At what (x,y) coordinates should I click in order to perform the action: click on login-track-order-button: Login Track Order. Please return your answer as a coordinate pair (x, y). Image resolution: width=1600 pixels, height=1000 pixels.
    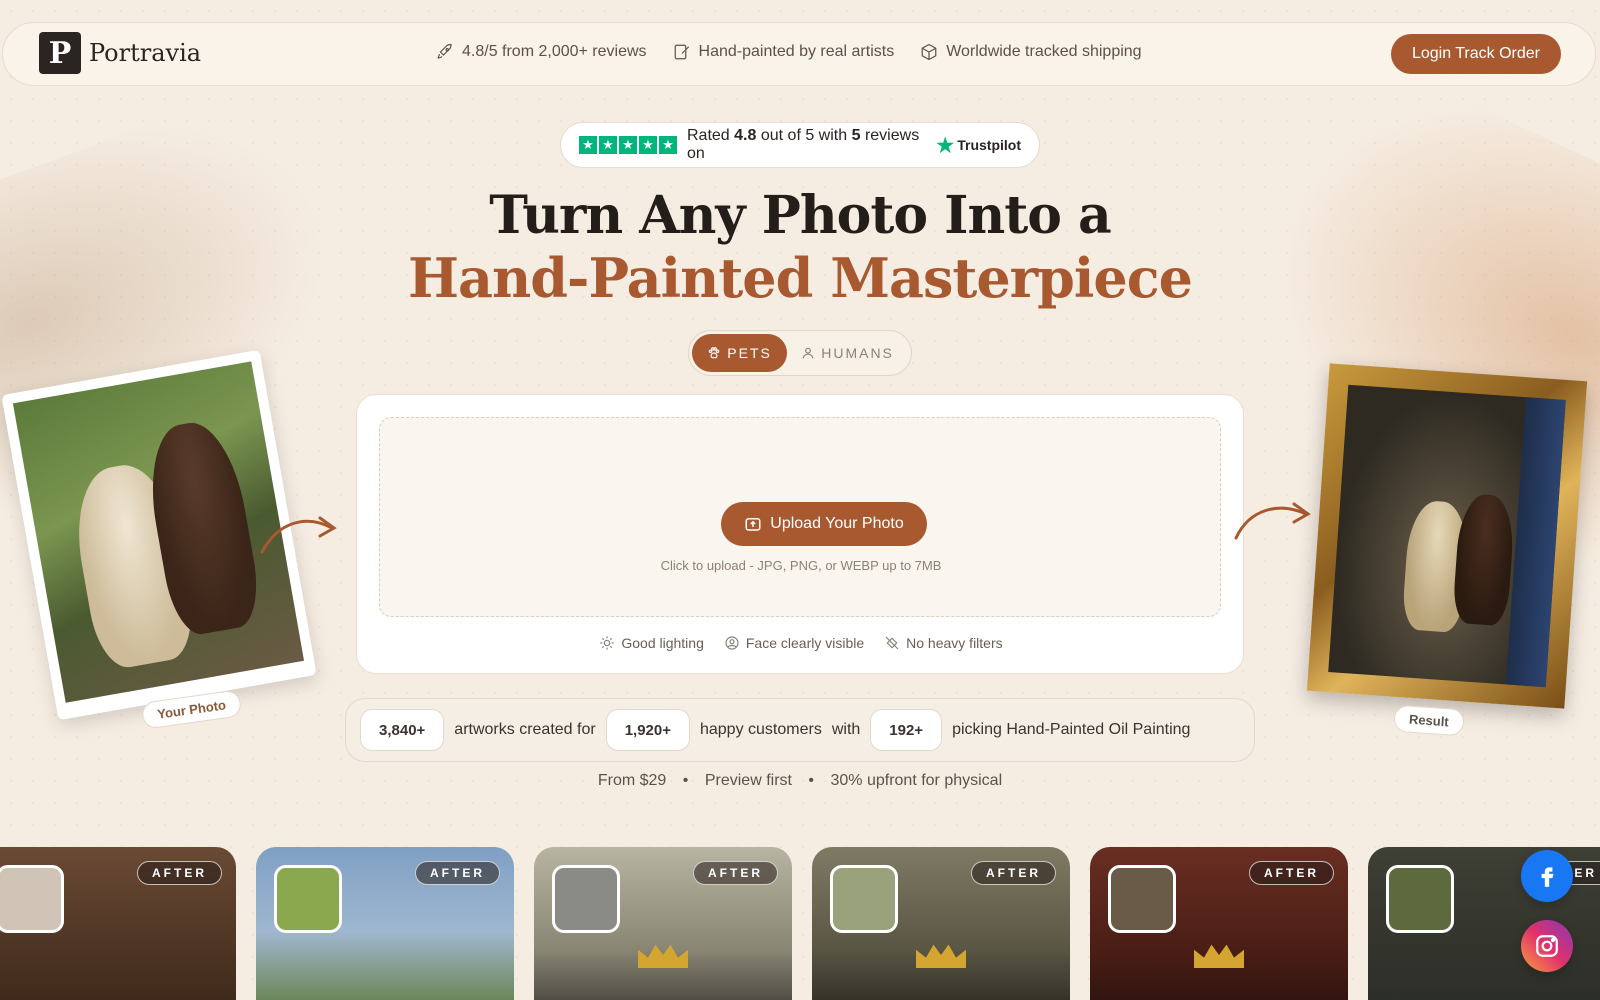
    Looking at the image, I should click on (1475, 54).